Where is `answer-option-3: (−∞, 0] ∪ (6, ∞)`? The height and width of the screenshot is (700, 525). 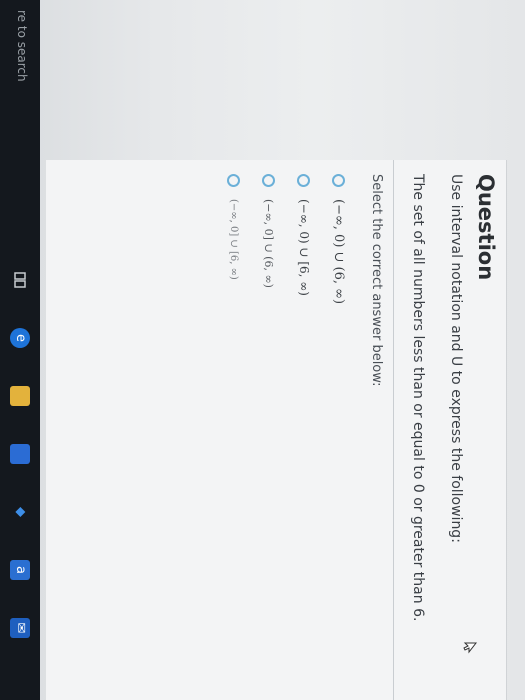 answer-option-3: (−∞, 0] ∪ (6, ∞) is located at coordinates (269, 239).